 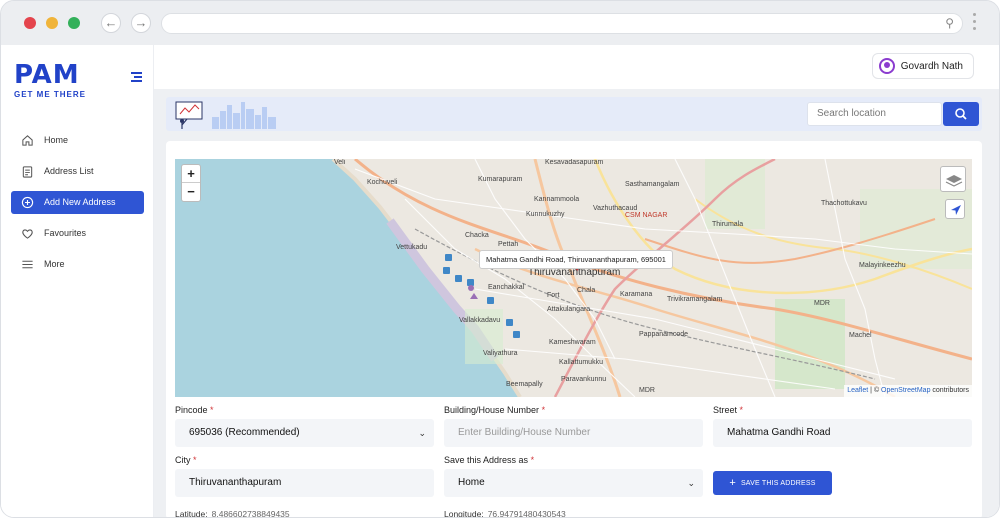 I want to click on minimize-window-dot, so click(x=52, y=23).